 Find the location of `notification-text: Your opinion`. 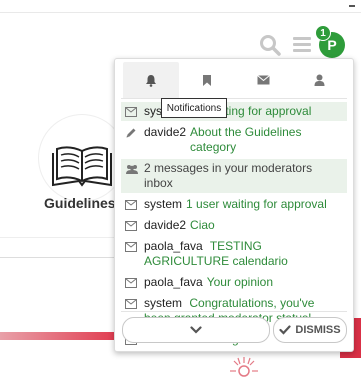

notification-text: Your opinion is located at coordinates (239, 282).